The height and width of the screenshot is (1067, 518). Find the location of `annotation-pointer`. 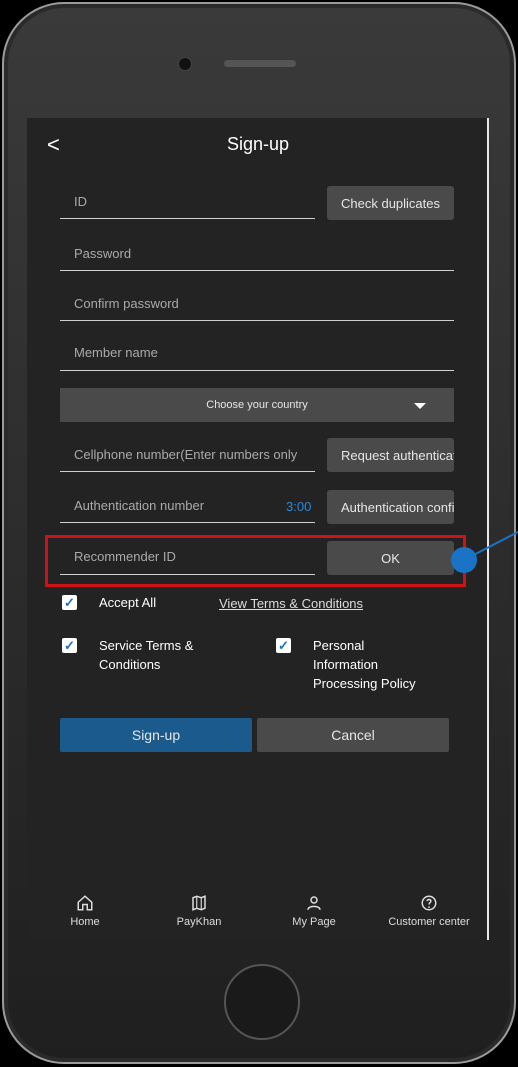

annotation-pointer is located at coordinates (490, 546).